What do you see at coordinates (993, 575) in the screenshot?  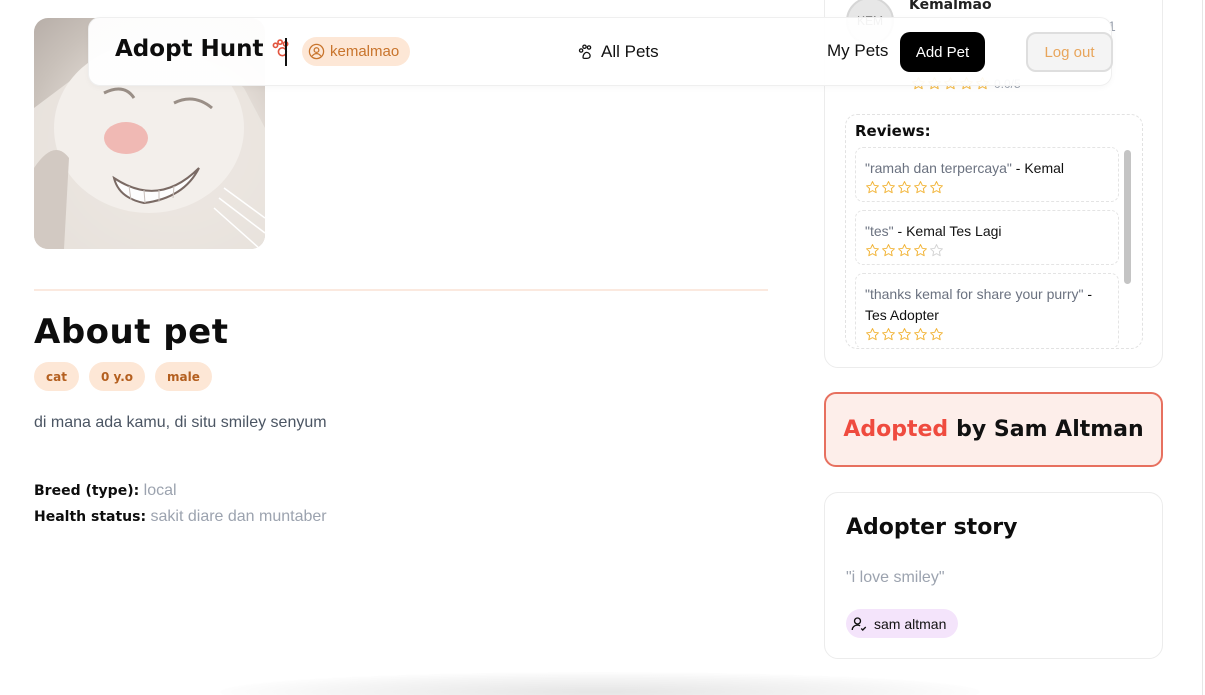 I see `adopter-story-card: Adopter story "i love smiley" sam altman` at bounding box center [993, 575].